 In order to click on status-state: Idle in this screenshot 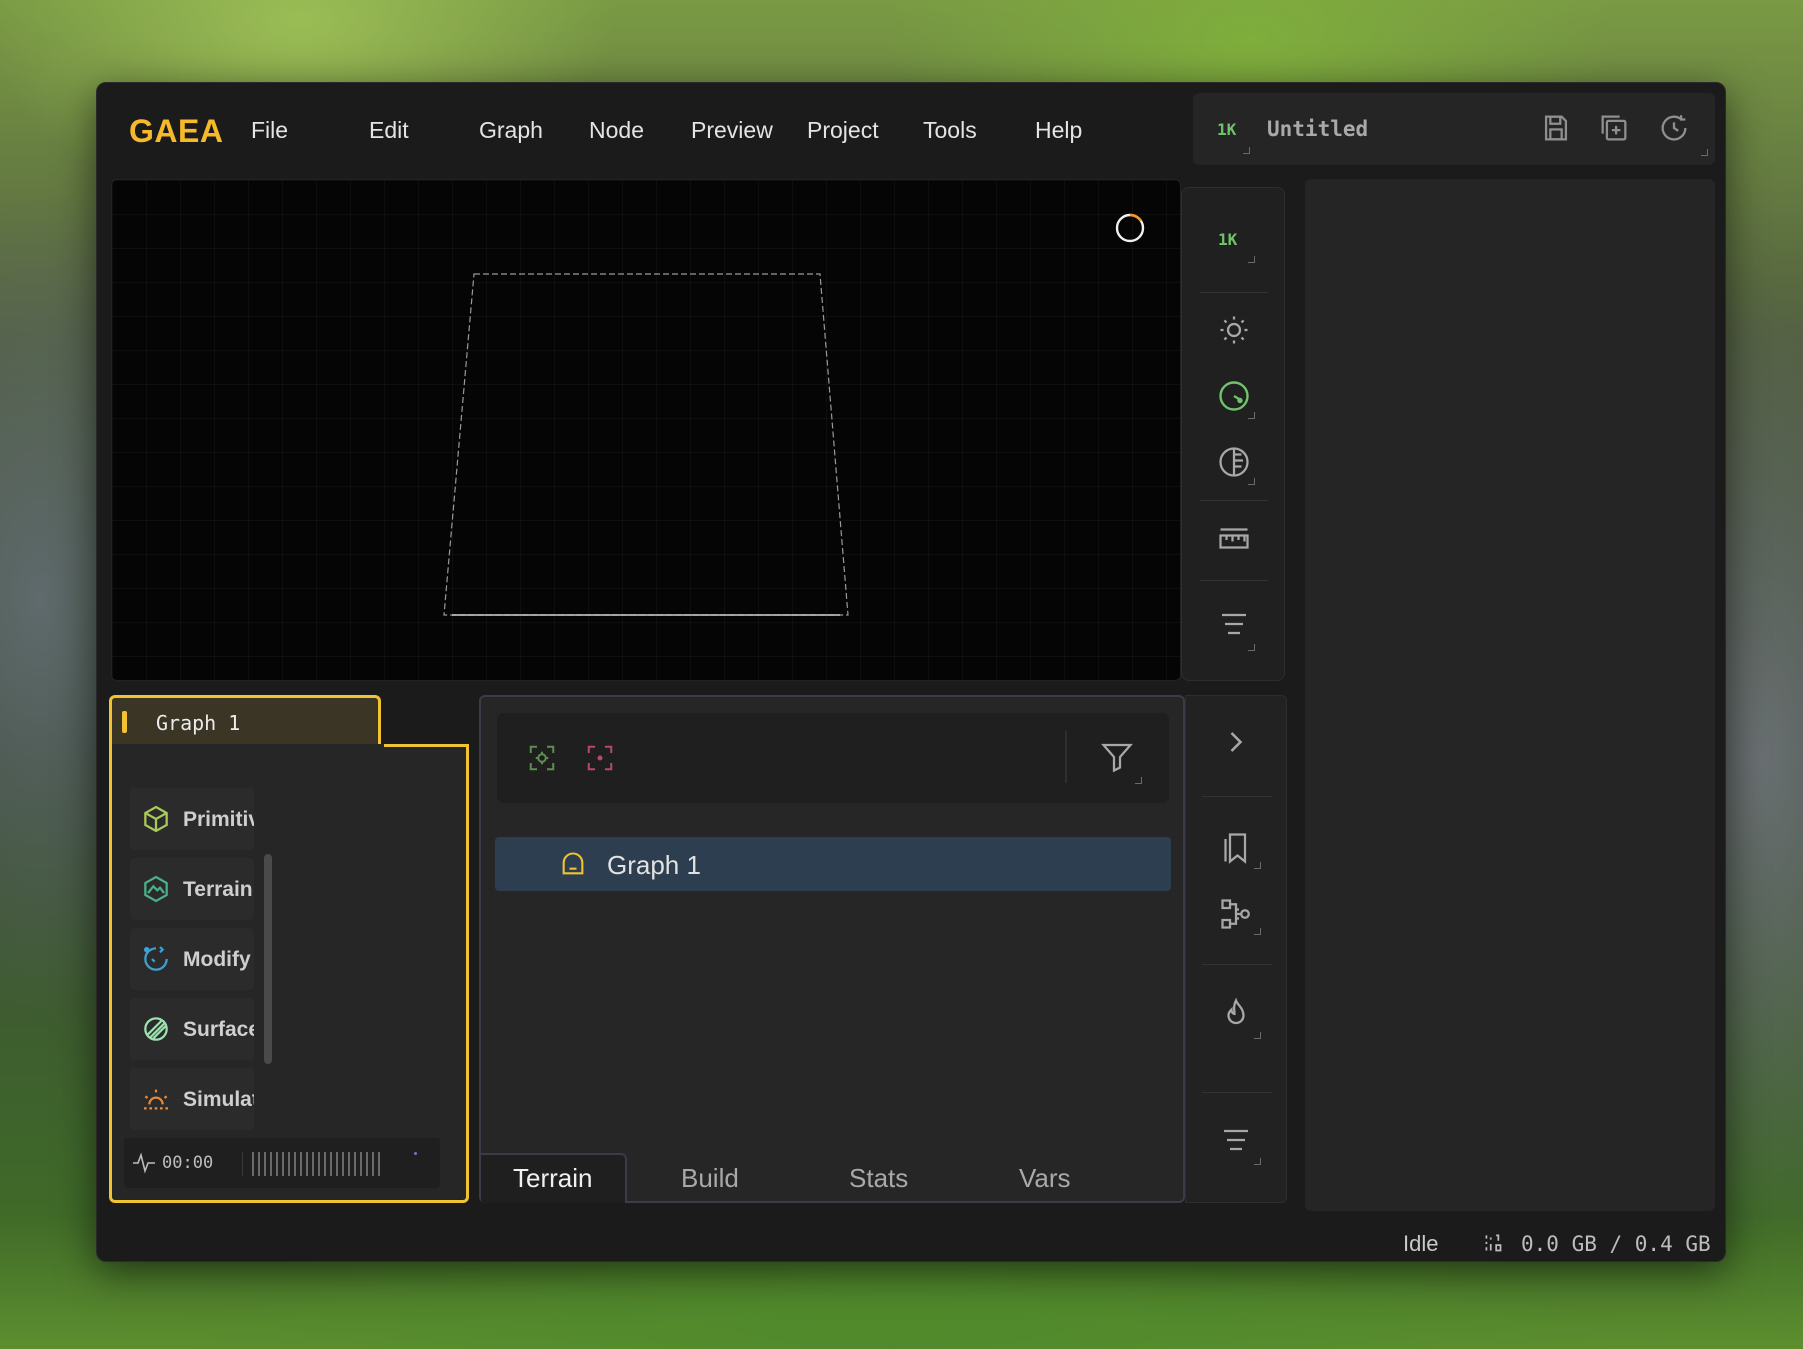, I will do `click(1421, 1243)`.